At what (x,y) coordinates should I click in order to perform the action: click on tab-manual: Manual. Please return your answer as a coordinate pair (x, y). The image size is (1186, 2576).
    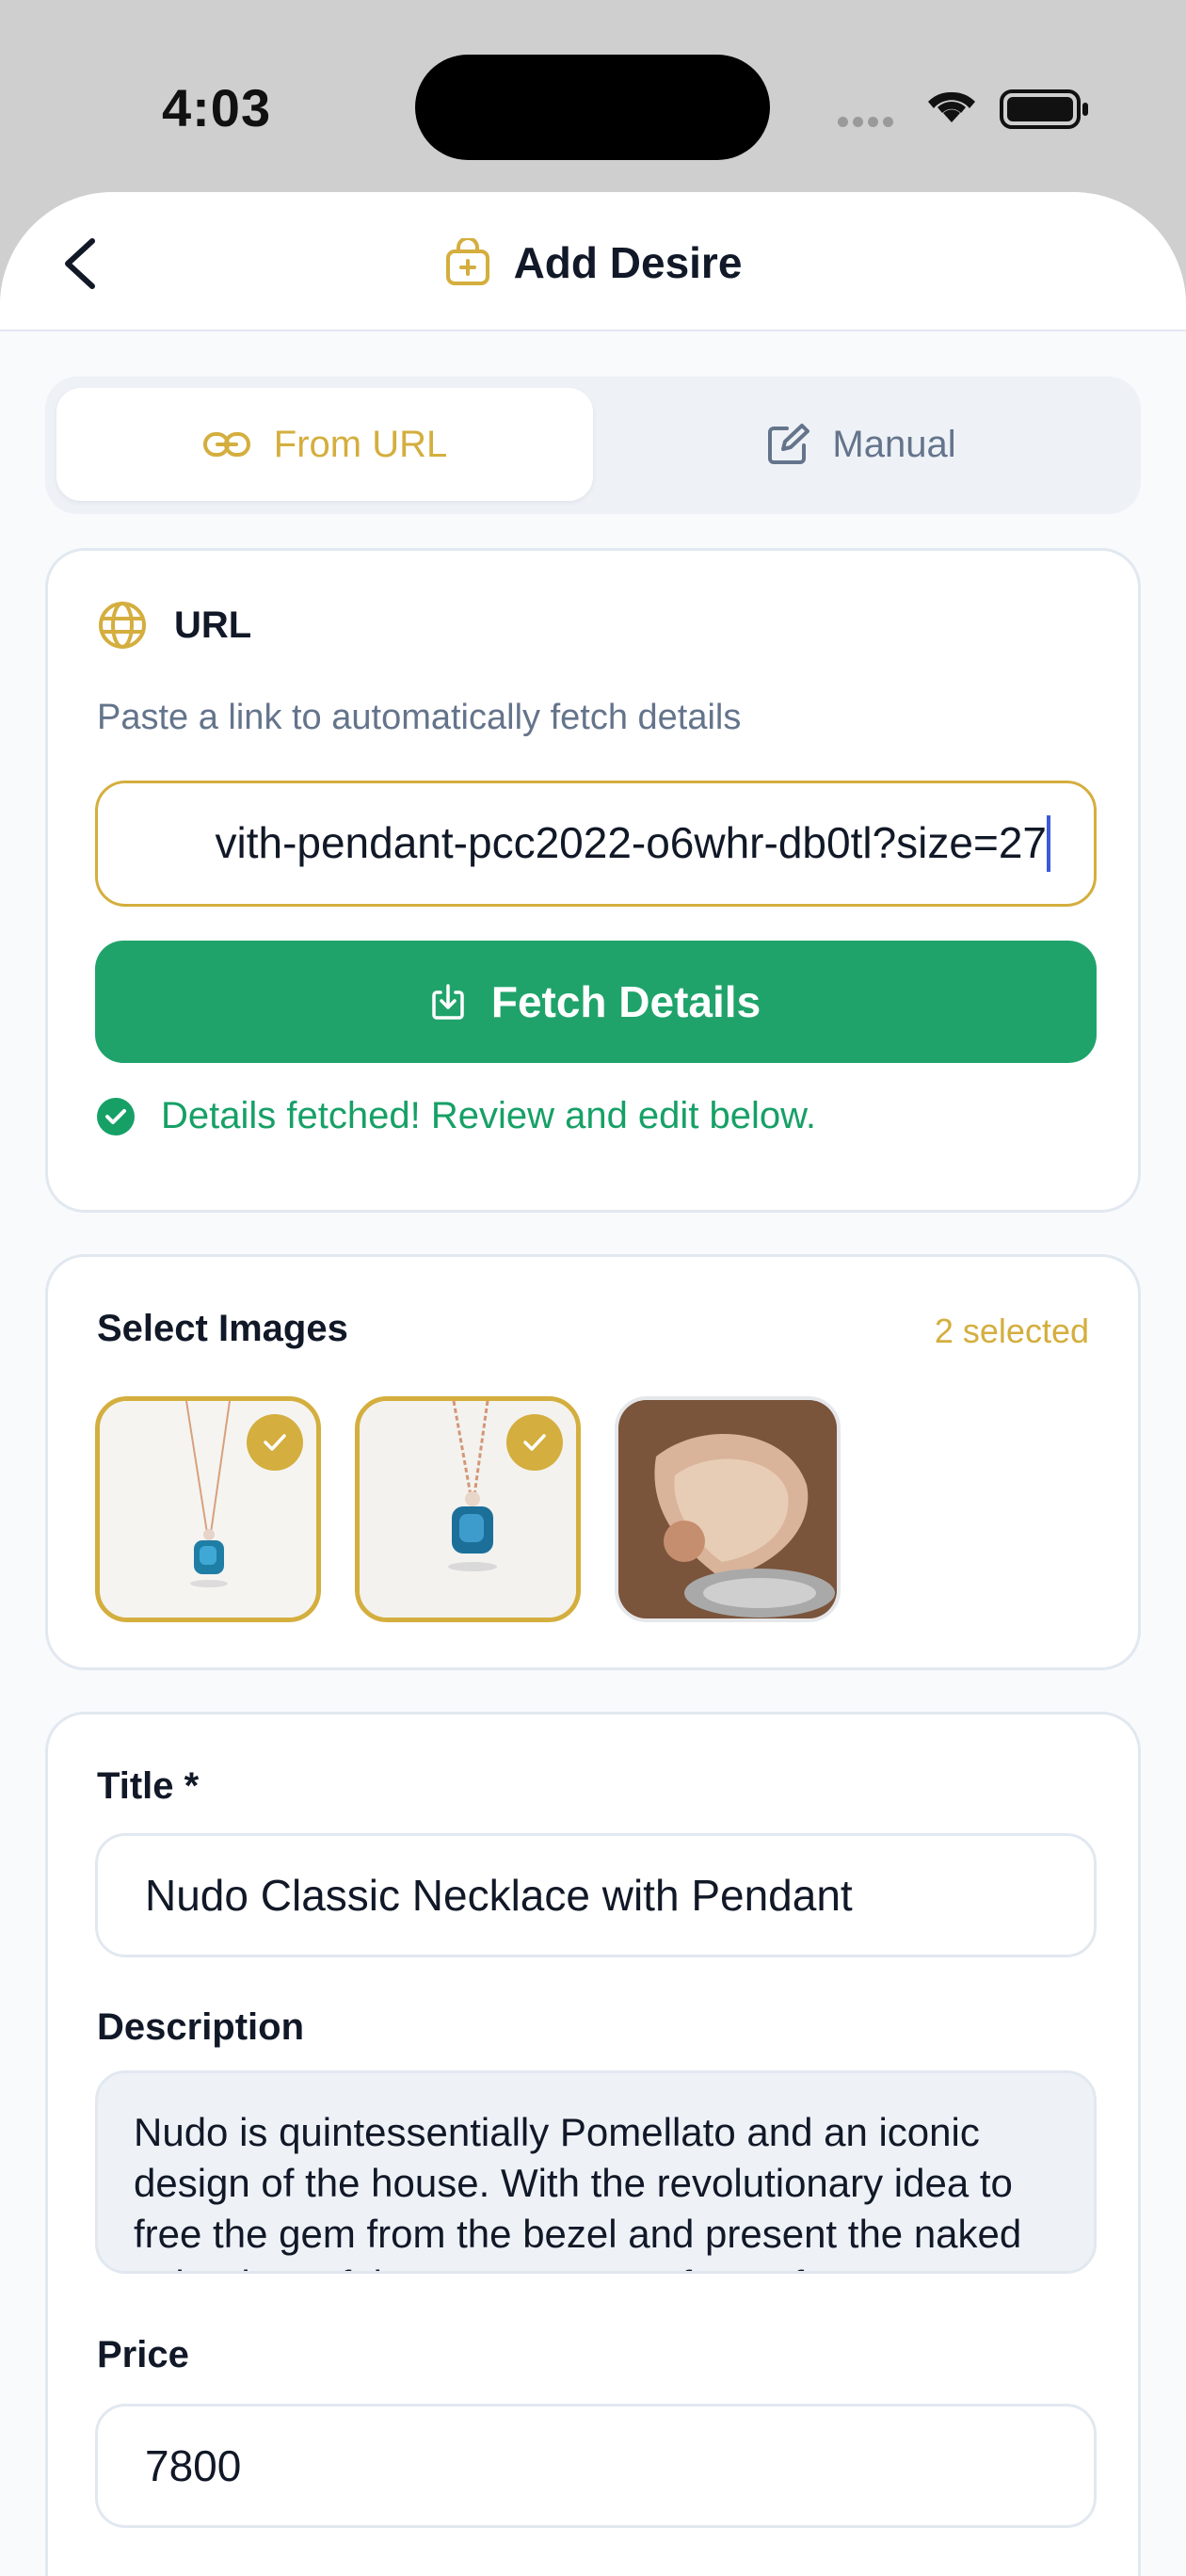
    Looking at the image, I should click on (861, 444).